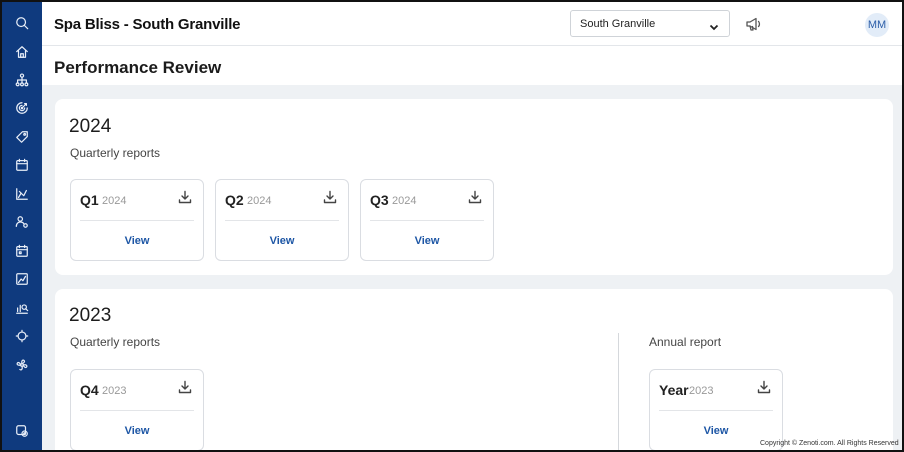  What do you see at coordinates (22, 137) in the screenshot?
I see `tag-icon` at bounding box center [22, 137].